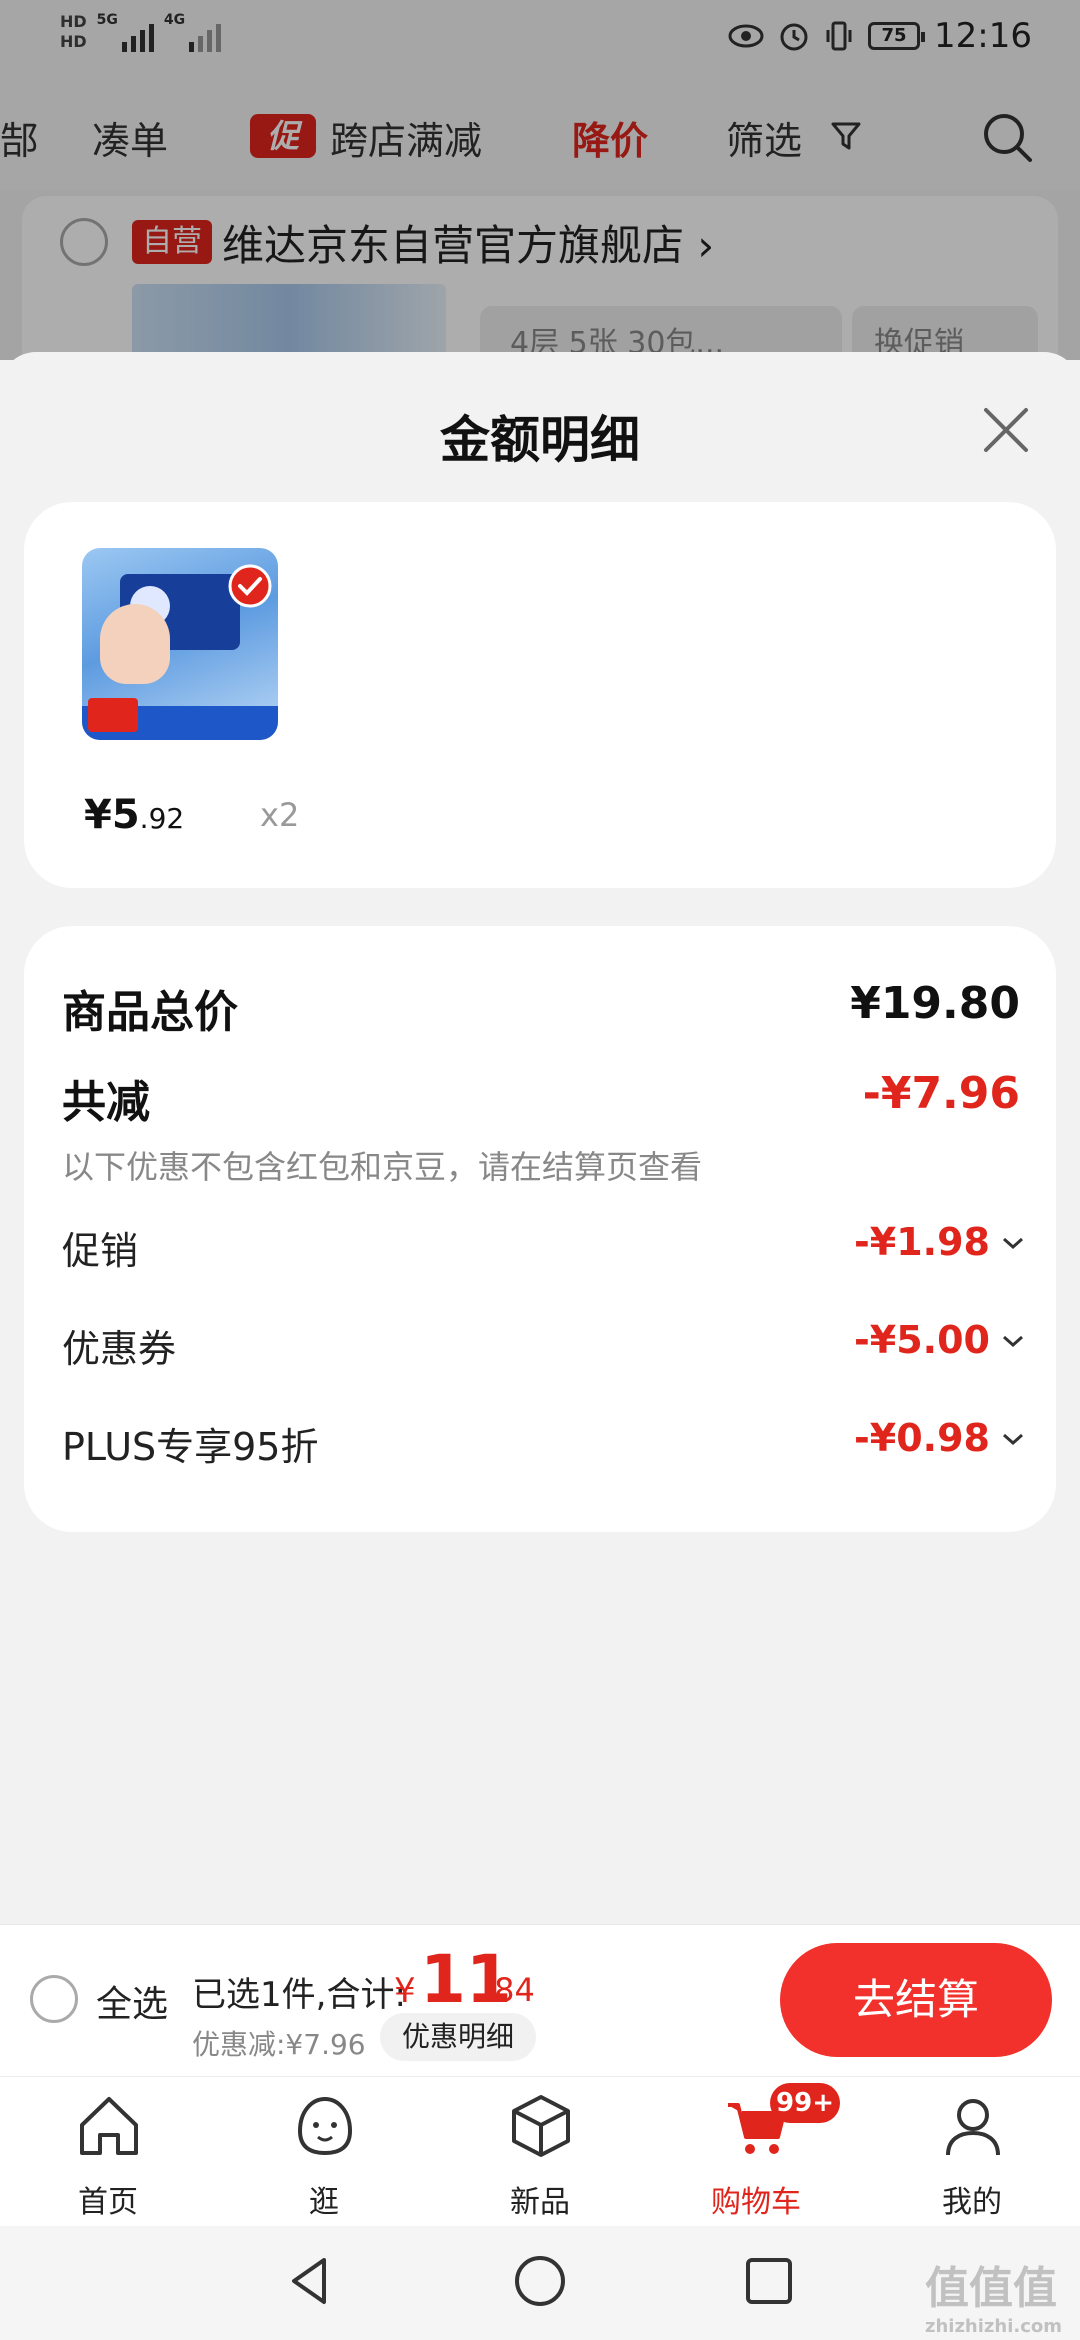 The height and width of the screenshot is (2340, 1080). I want to click on discount-detail-button: 优惠明细, so click(458, 2037).